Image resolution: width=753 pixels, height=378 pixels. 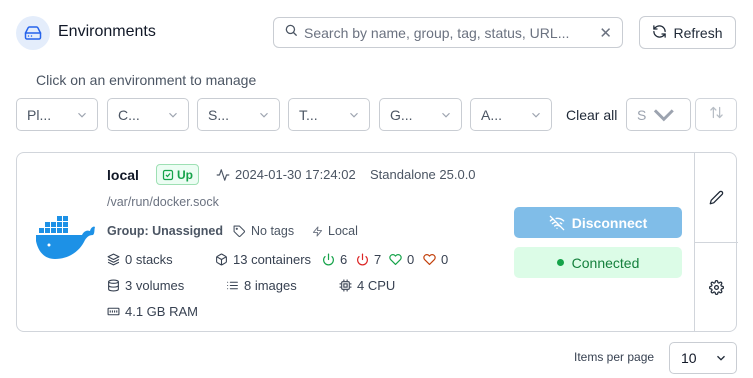 I want to click on stacks-count: 0 stacks, so click(x=140, y=259).